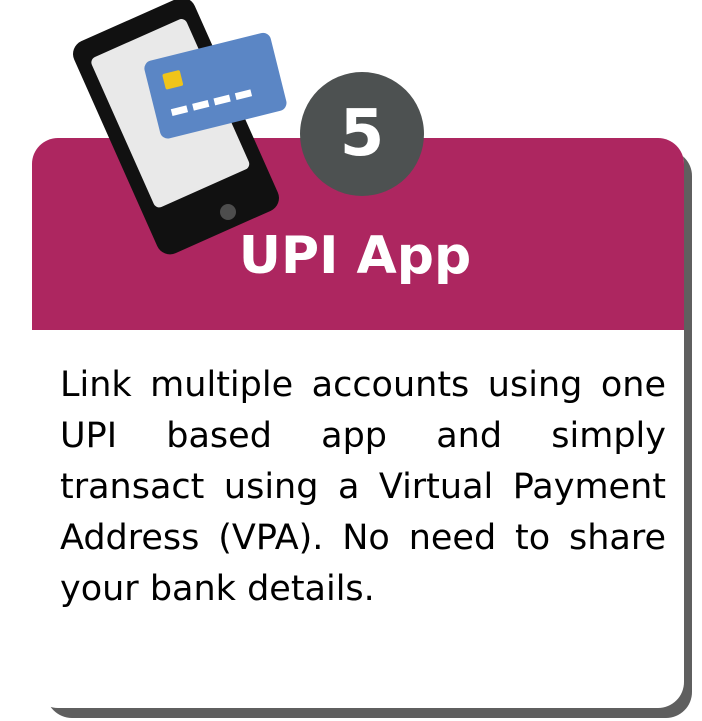  Describe the element at coordinates (355, 256) in the screenshot. I see `card-title: UPI App` at that location.